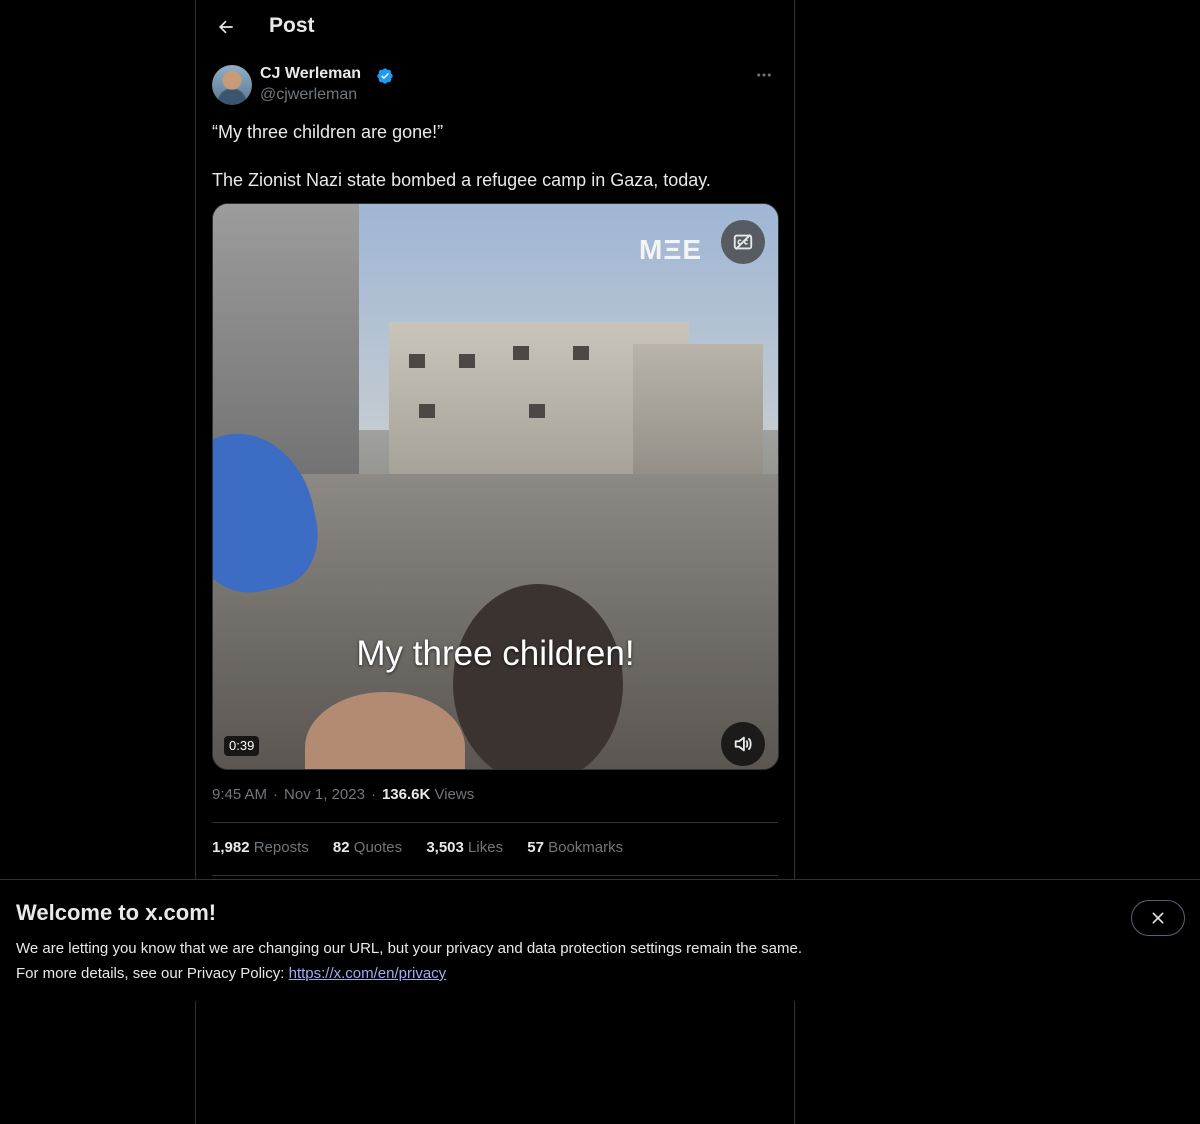 The image size is (1200, 1124). What do you see at coordinates (495, 27) in the screenshot?
I see `post-header: Post` at bounding box center [495, 27].